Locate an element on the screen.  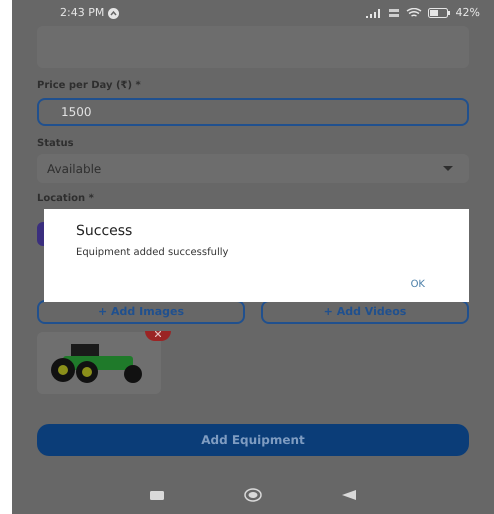
recent-apps-icon is located at coordinates (157, 495).